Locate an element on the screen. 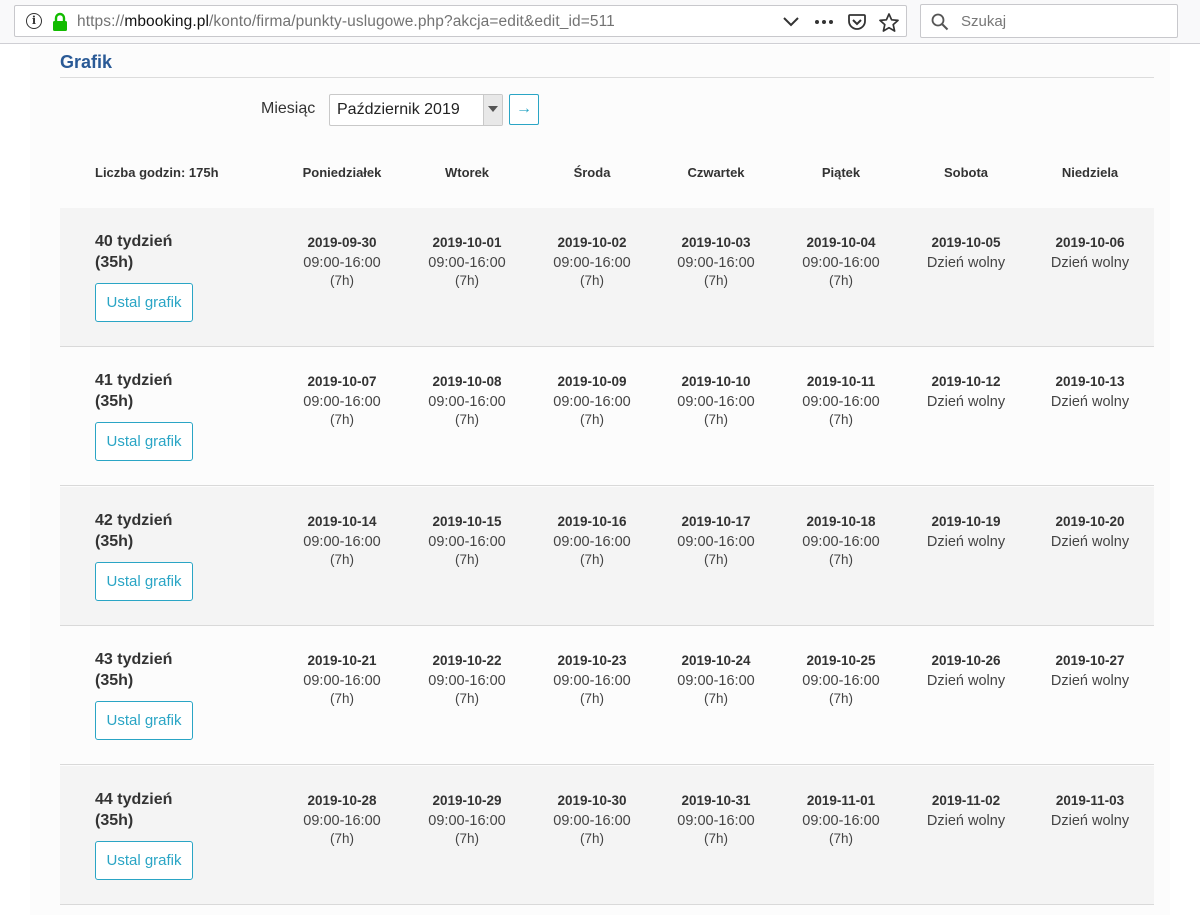 This screenshot has width=1200, height=915. day-cell: 2019-10-15 09:00-16:00 (7h) is located at coordinates (467, 541).